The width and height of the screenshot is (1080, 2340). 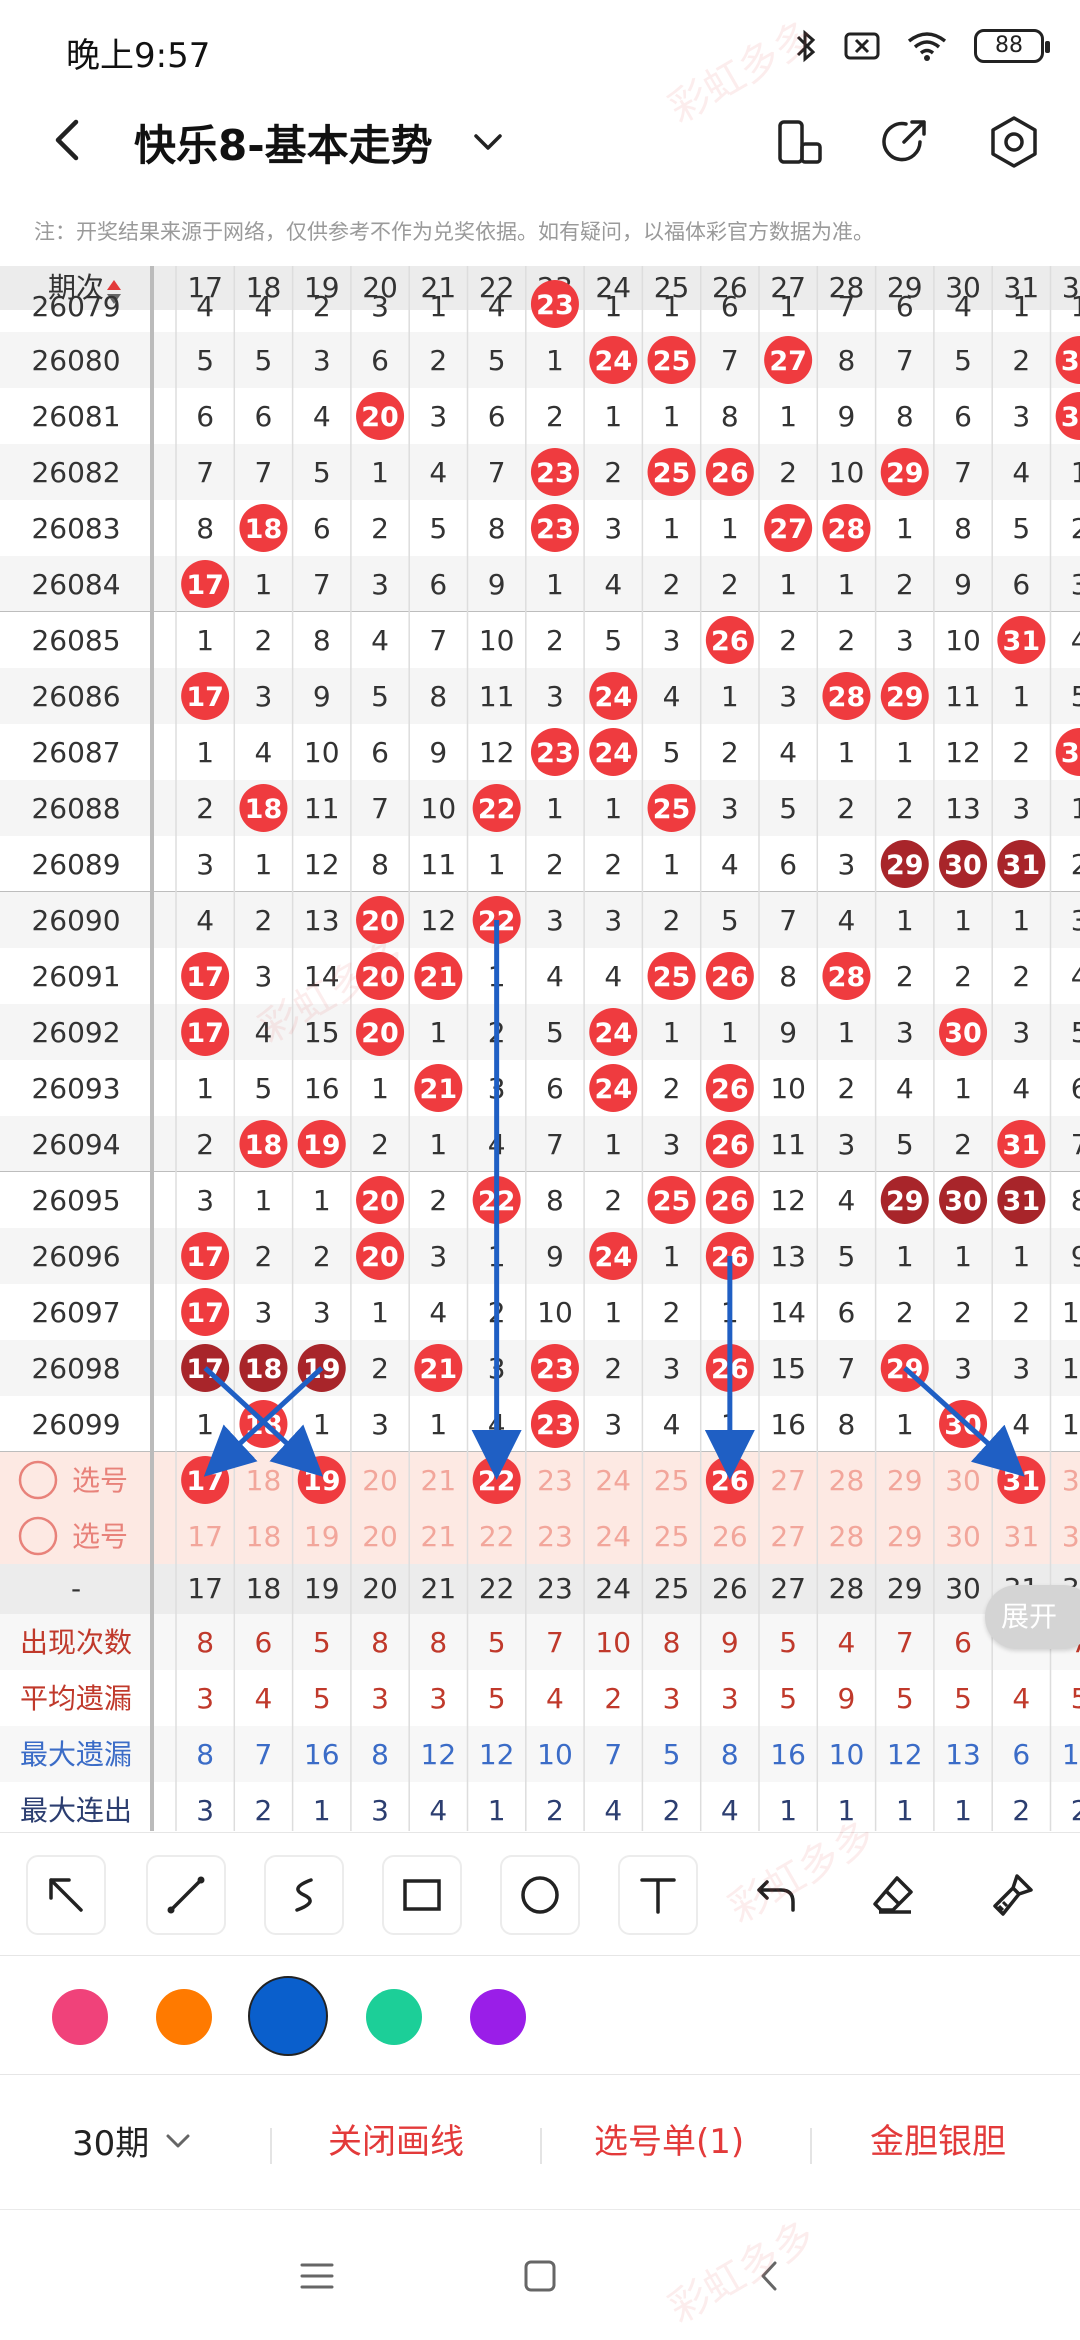 I want to click on color-swatch-pink, so click(x=80, y=2017).